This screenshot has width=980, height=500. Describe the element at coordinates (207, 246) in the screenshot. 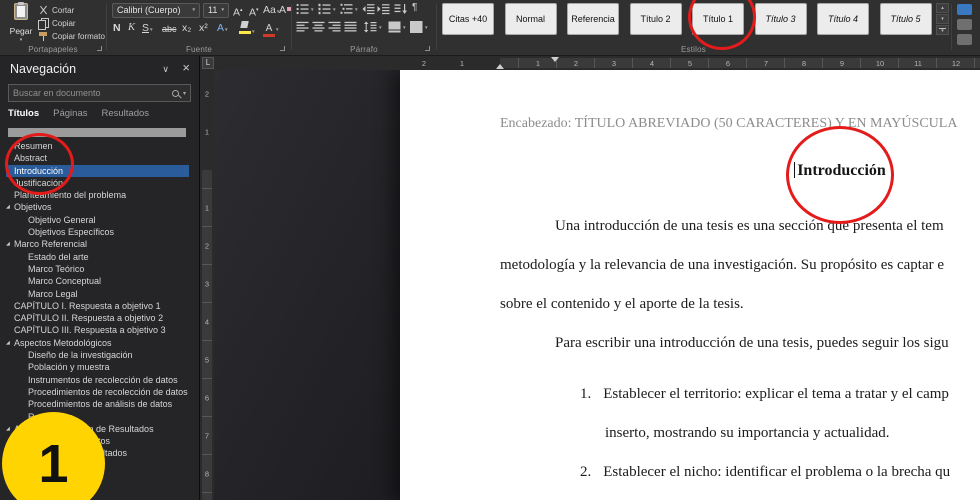

I see `ruler-number: 2` at that location.